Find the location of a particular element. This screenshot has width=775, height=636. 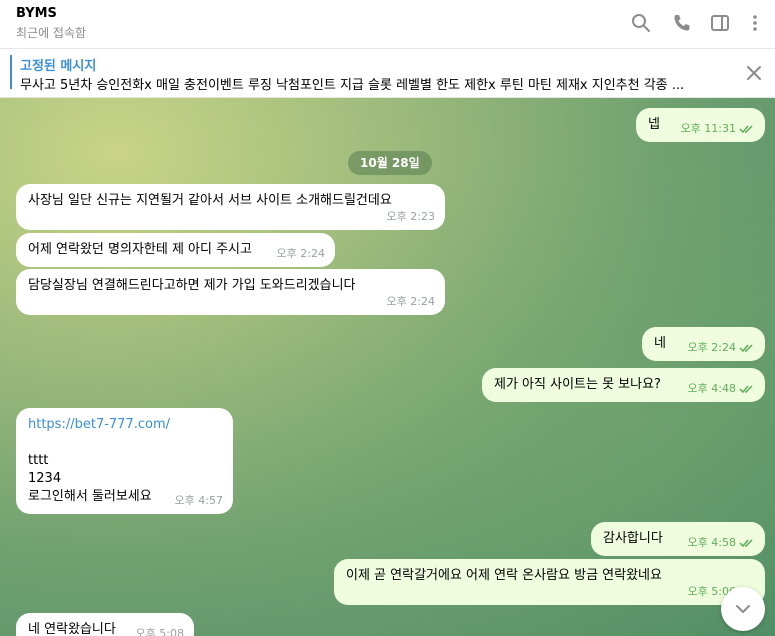

message-text: 감사합니다 is located at coordinates (633, 538).